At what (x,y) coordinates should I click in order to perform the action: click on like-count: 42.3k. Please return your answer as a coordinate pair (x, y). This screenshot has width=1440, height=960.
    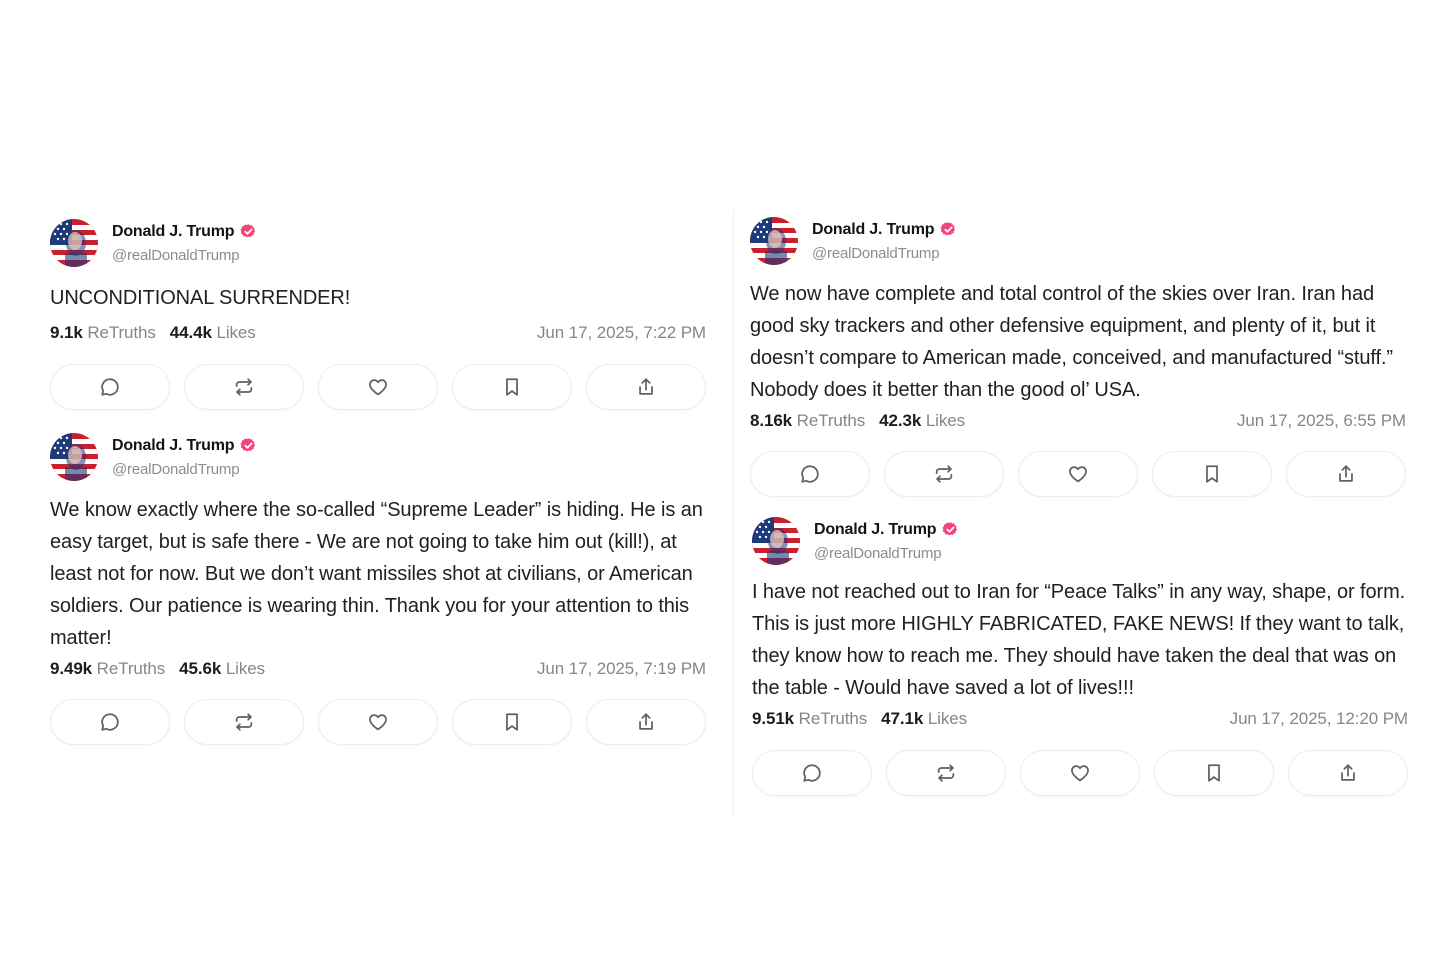
    Looking at the image, I should click on (900, 420).